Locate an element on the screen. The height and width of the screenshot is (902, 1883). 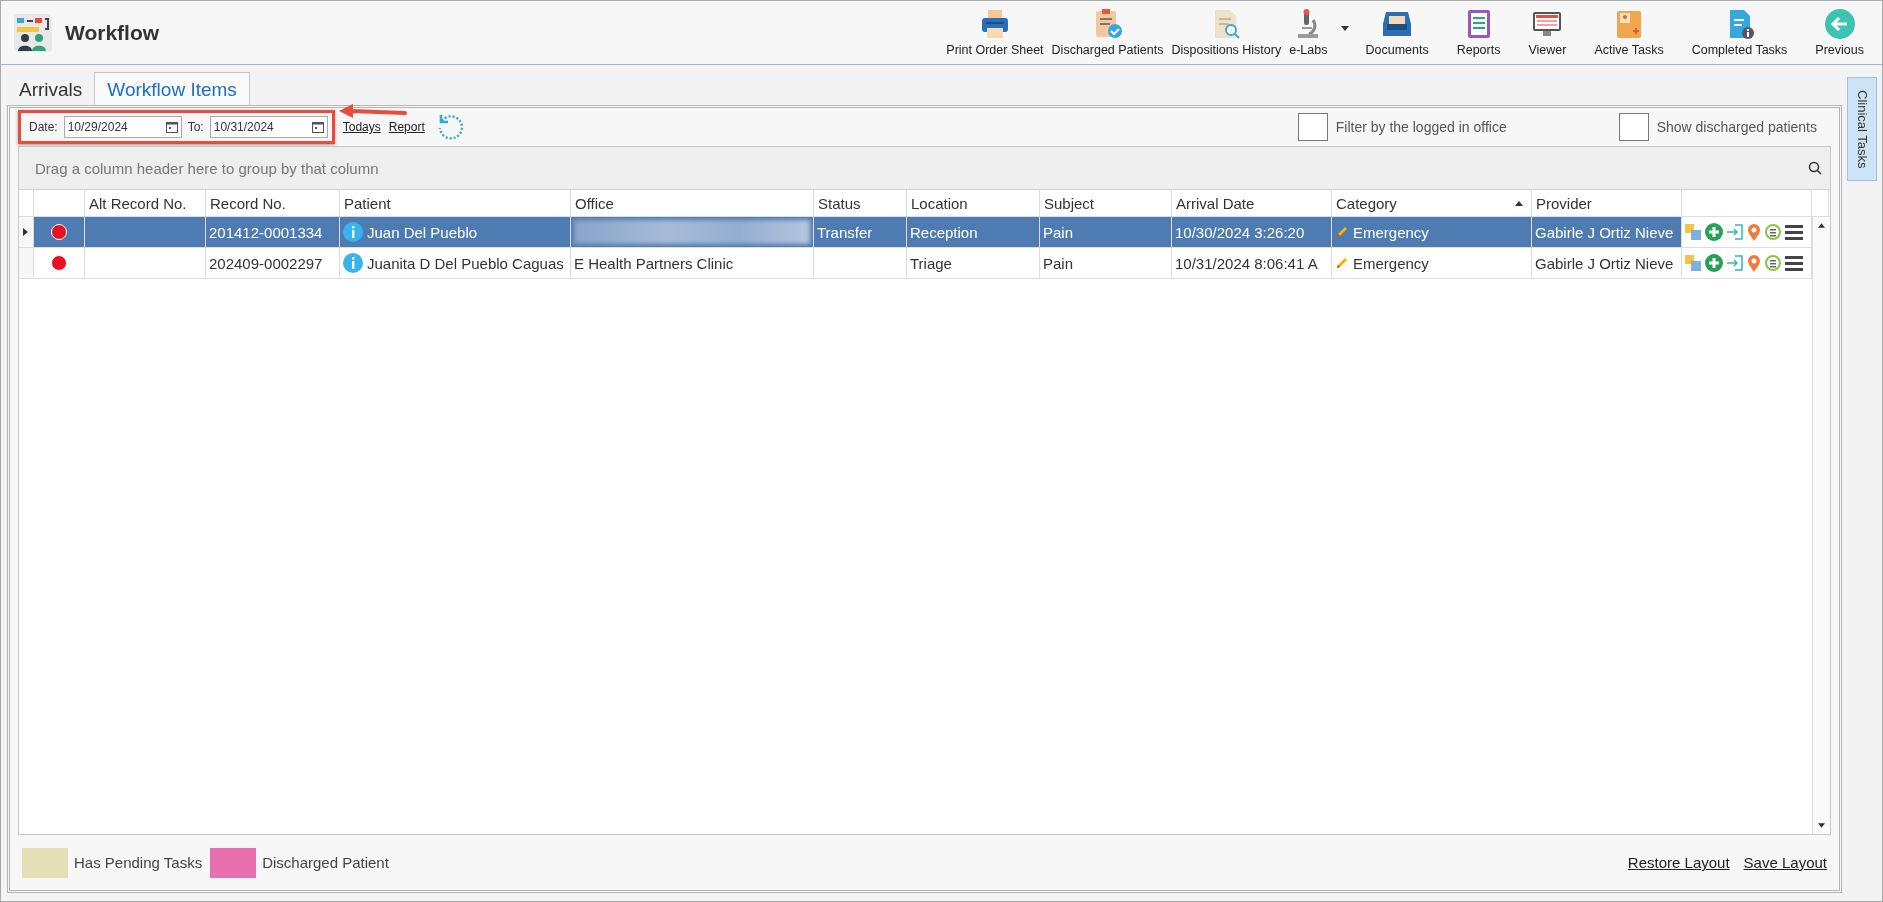
table-cell: 10/31/2024 8:06:41 A is located at coordinates (1246, 263).